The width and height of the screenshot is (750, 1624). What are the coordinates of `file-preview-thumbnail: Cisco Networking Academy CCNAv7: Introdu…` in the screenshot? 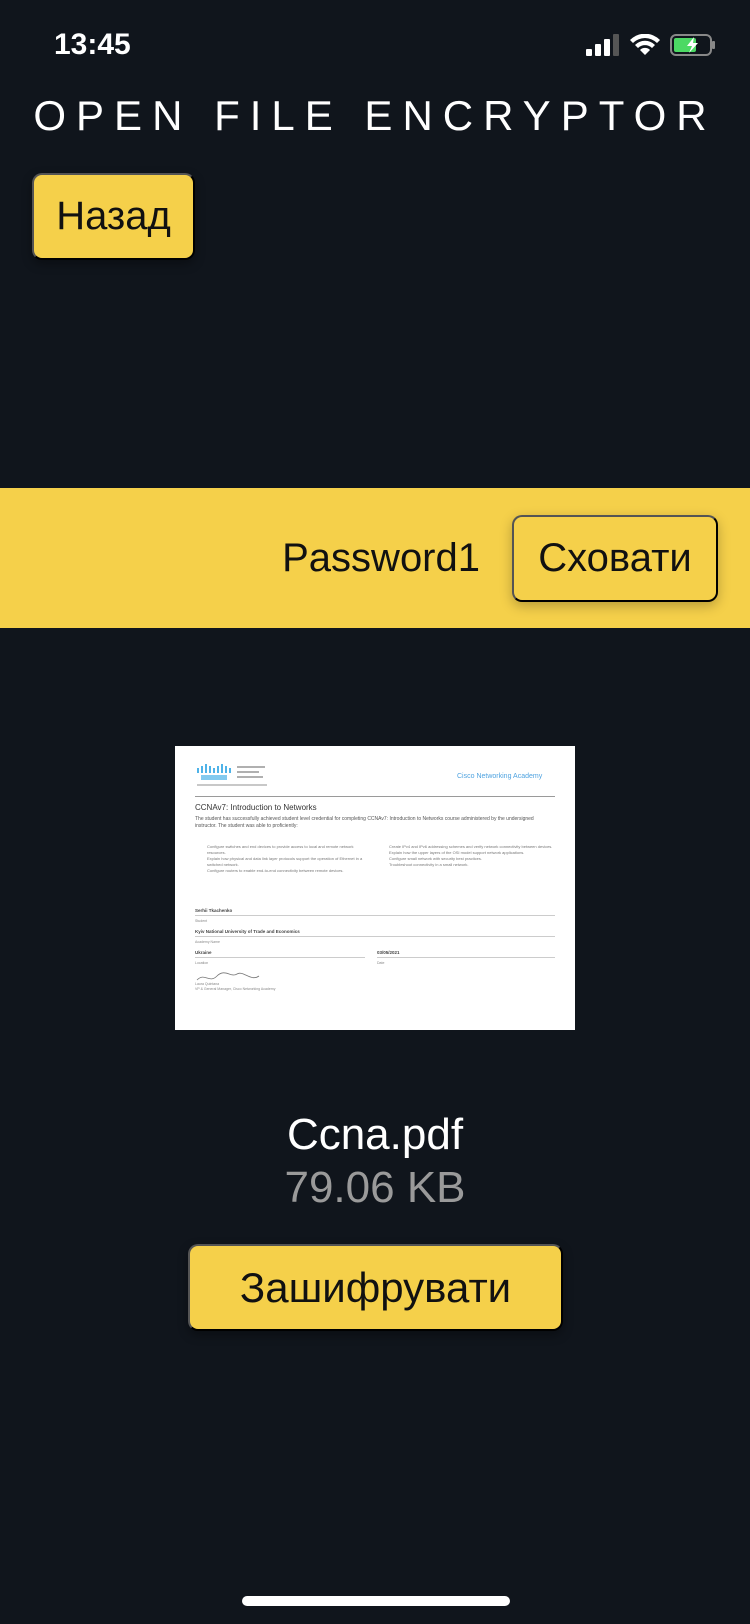 It's located at (375, 888).